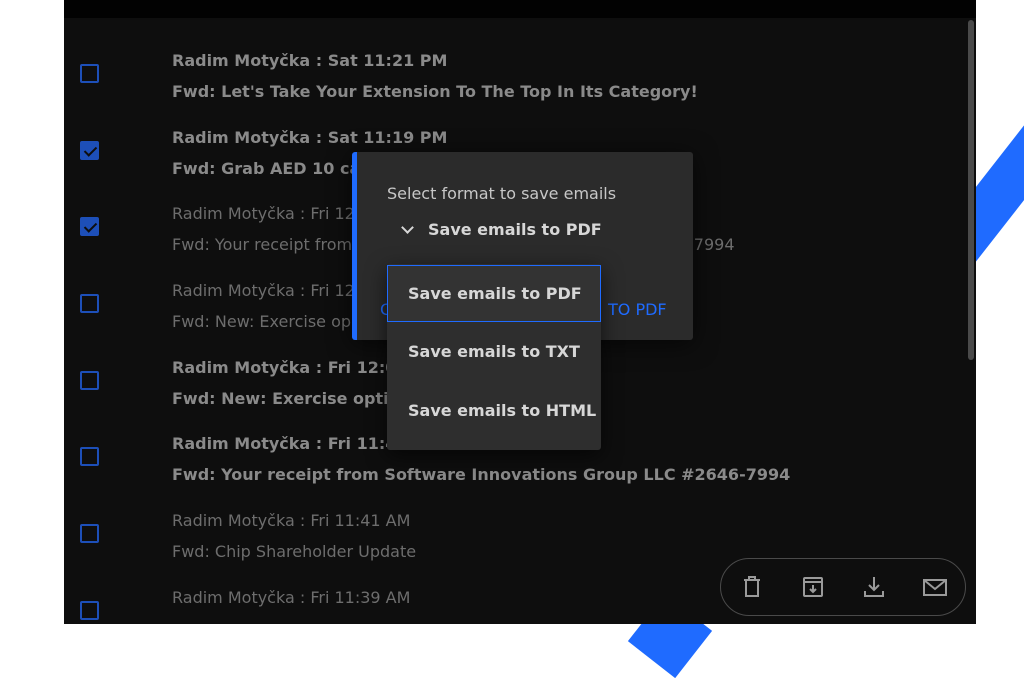 This screenshot has width=1024, height=678. What do you see at coordinates (263, 245) in the screenshot?
I see `email-subject: Fwd: Your receipt from` at bounding box center [263, 245].